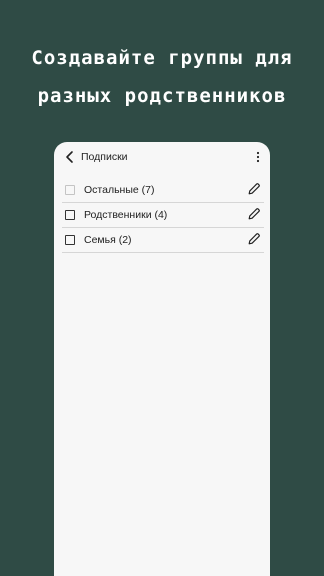 This screenshot has height=576, width=324. What do you see at coordinates (108, 240) in the screenshot?
I see `group-label: Семья (2)` at bounding box center [108, 240].